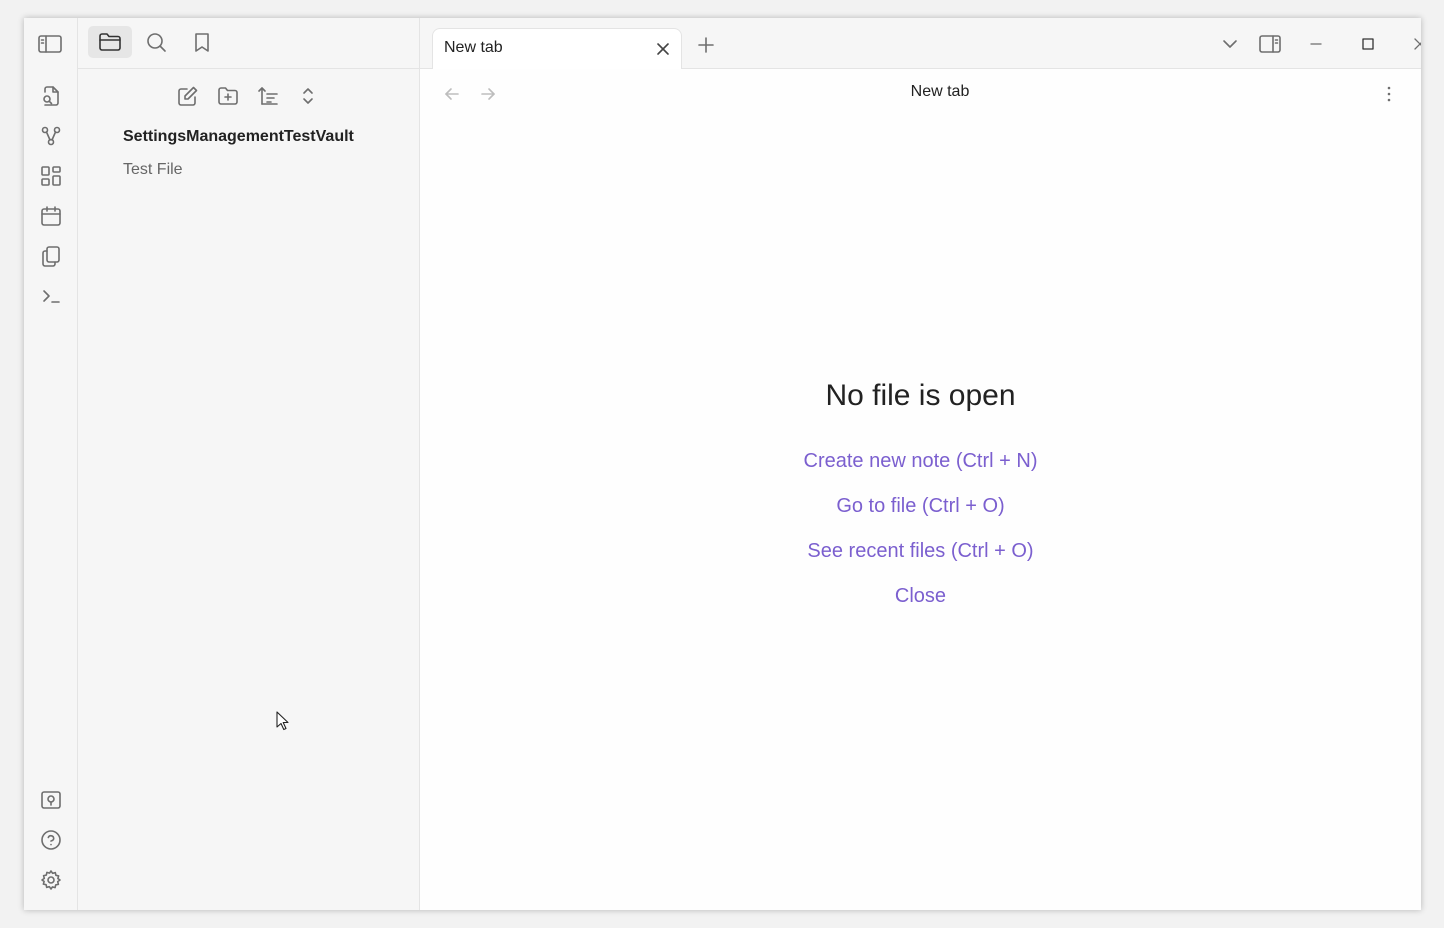 This screenshot has height=928, width=1444. Describe the element at coordinates (920, 510) in the screenshot. I see `go-to-file-link: Go to file (Ctrl + O)` at that location.